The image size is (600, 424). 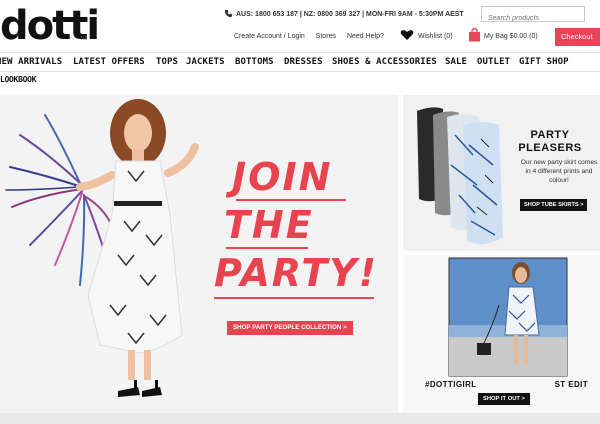 I want to click on page-footer-strip, so click(x=300, y=418).